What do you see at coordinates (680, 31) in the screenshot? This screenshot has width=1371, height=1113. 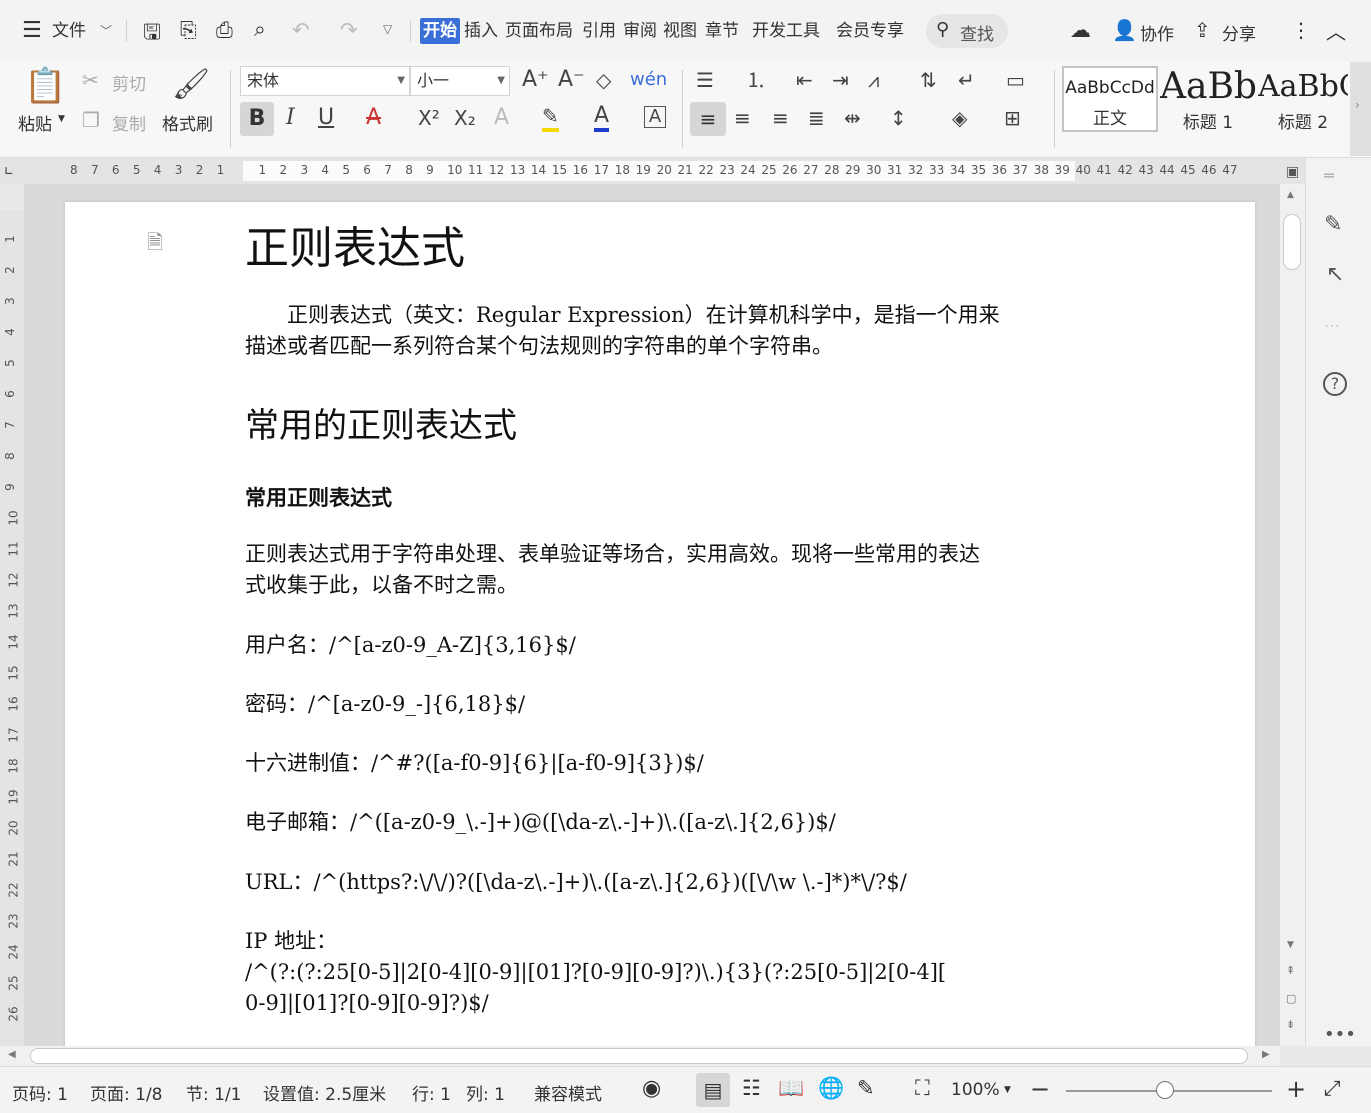 I see `tab-view: 视图` at bounding box center [680, 31].